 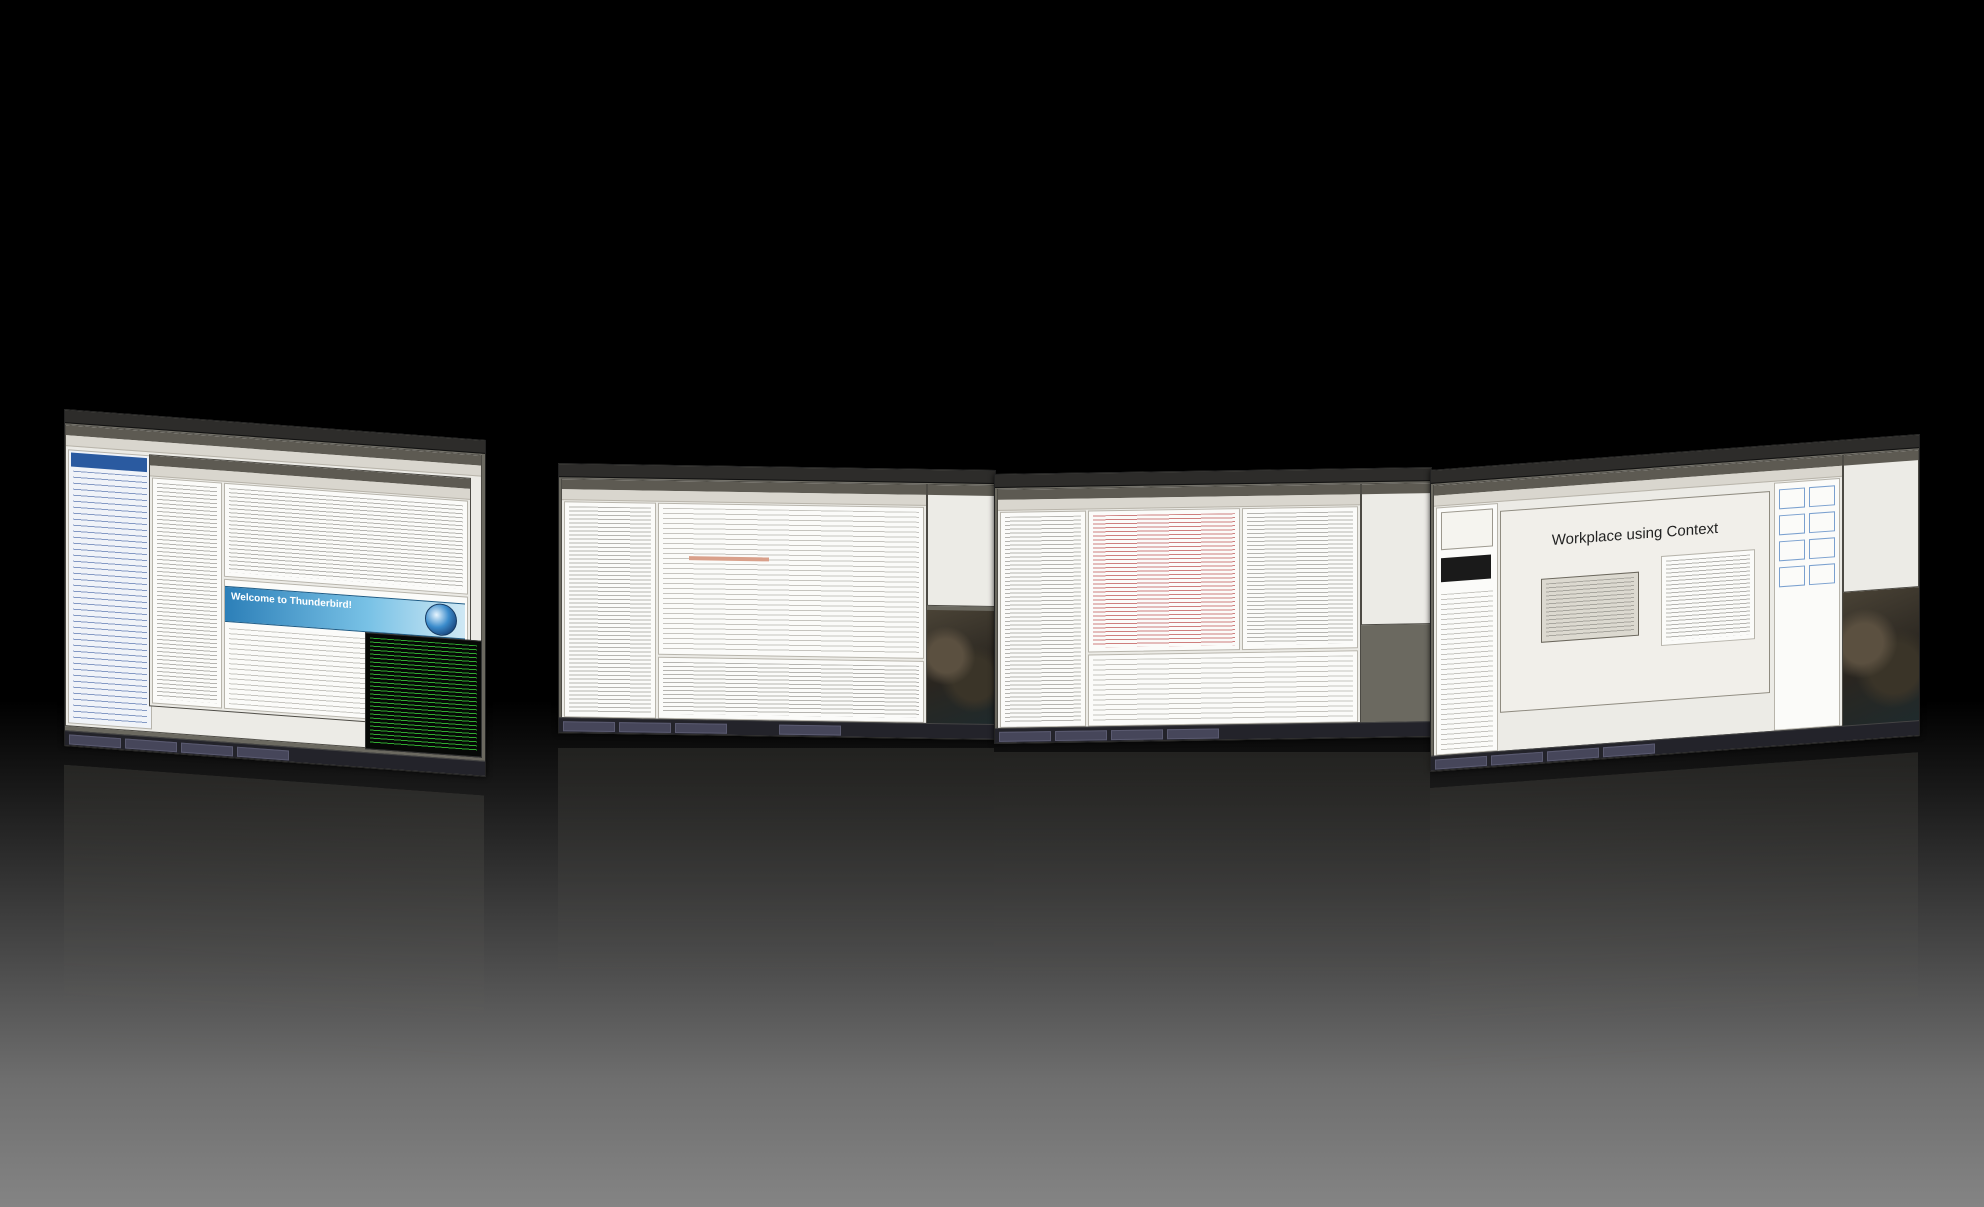 I want to click on workspace-1: Welcome to Thunderbird!, so click(x=275, y=593).